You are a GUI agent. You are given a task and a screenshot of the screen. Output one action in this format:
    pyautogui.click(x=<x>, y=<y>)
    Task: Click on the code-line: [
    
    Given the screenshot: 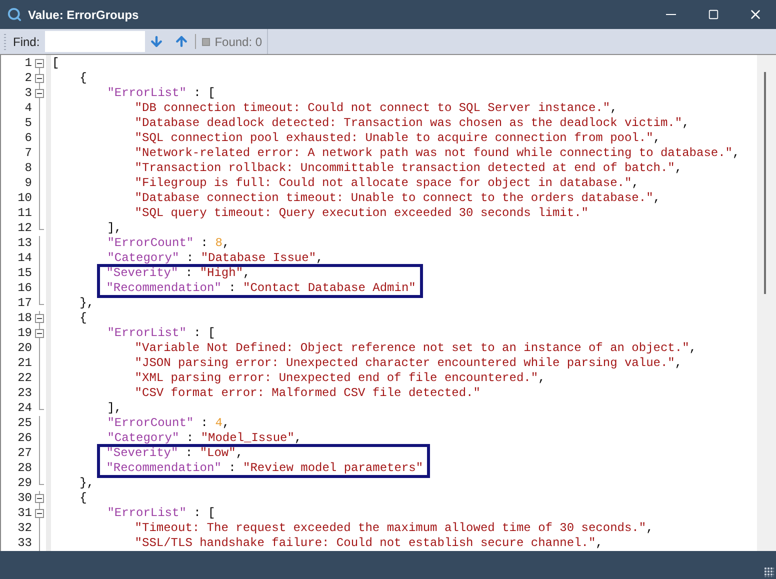 What is the action you would take?
    pyautogui.click(x=56, y=63)
    